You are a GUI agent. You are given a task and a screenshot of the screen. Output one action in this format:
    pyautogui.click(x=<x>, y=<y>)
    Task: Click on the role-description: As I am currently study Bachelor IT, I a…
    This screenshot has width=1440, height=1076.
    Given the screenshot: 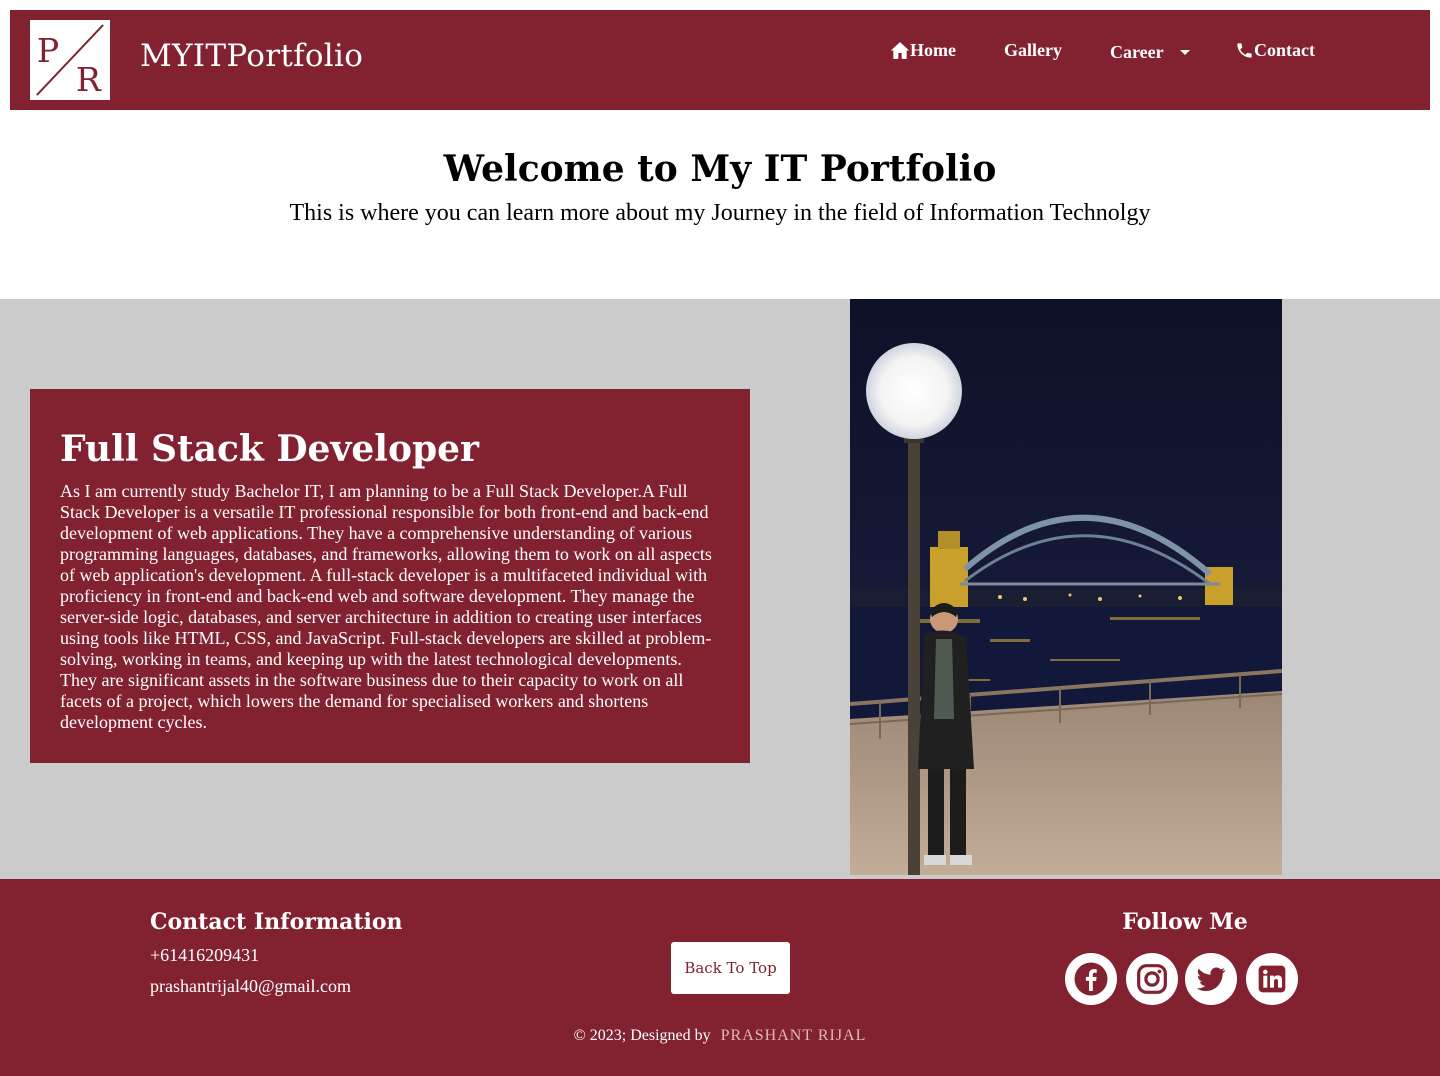 What is the action you would take?
    pyautogui.click(x=386, y=606)
    